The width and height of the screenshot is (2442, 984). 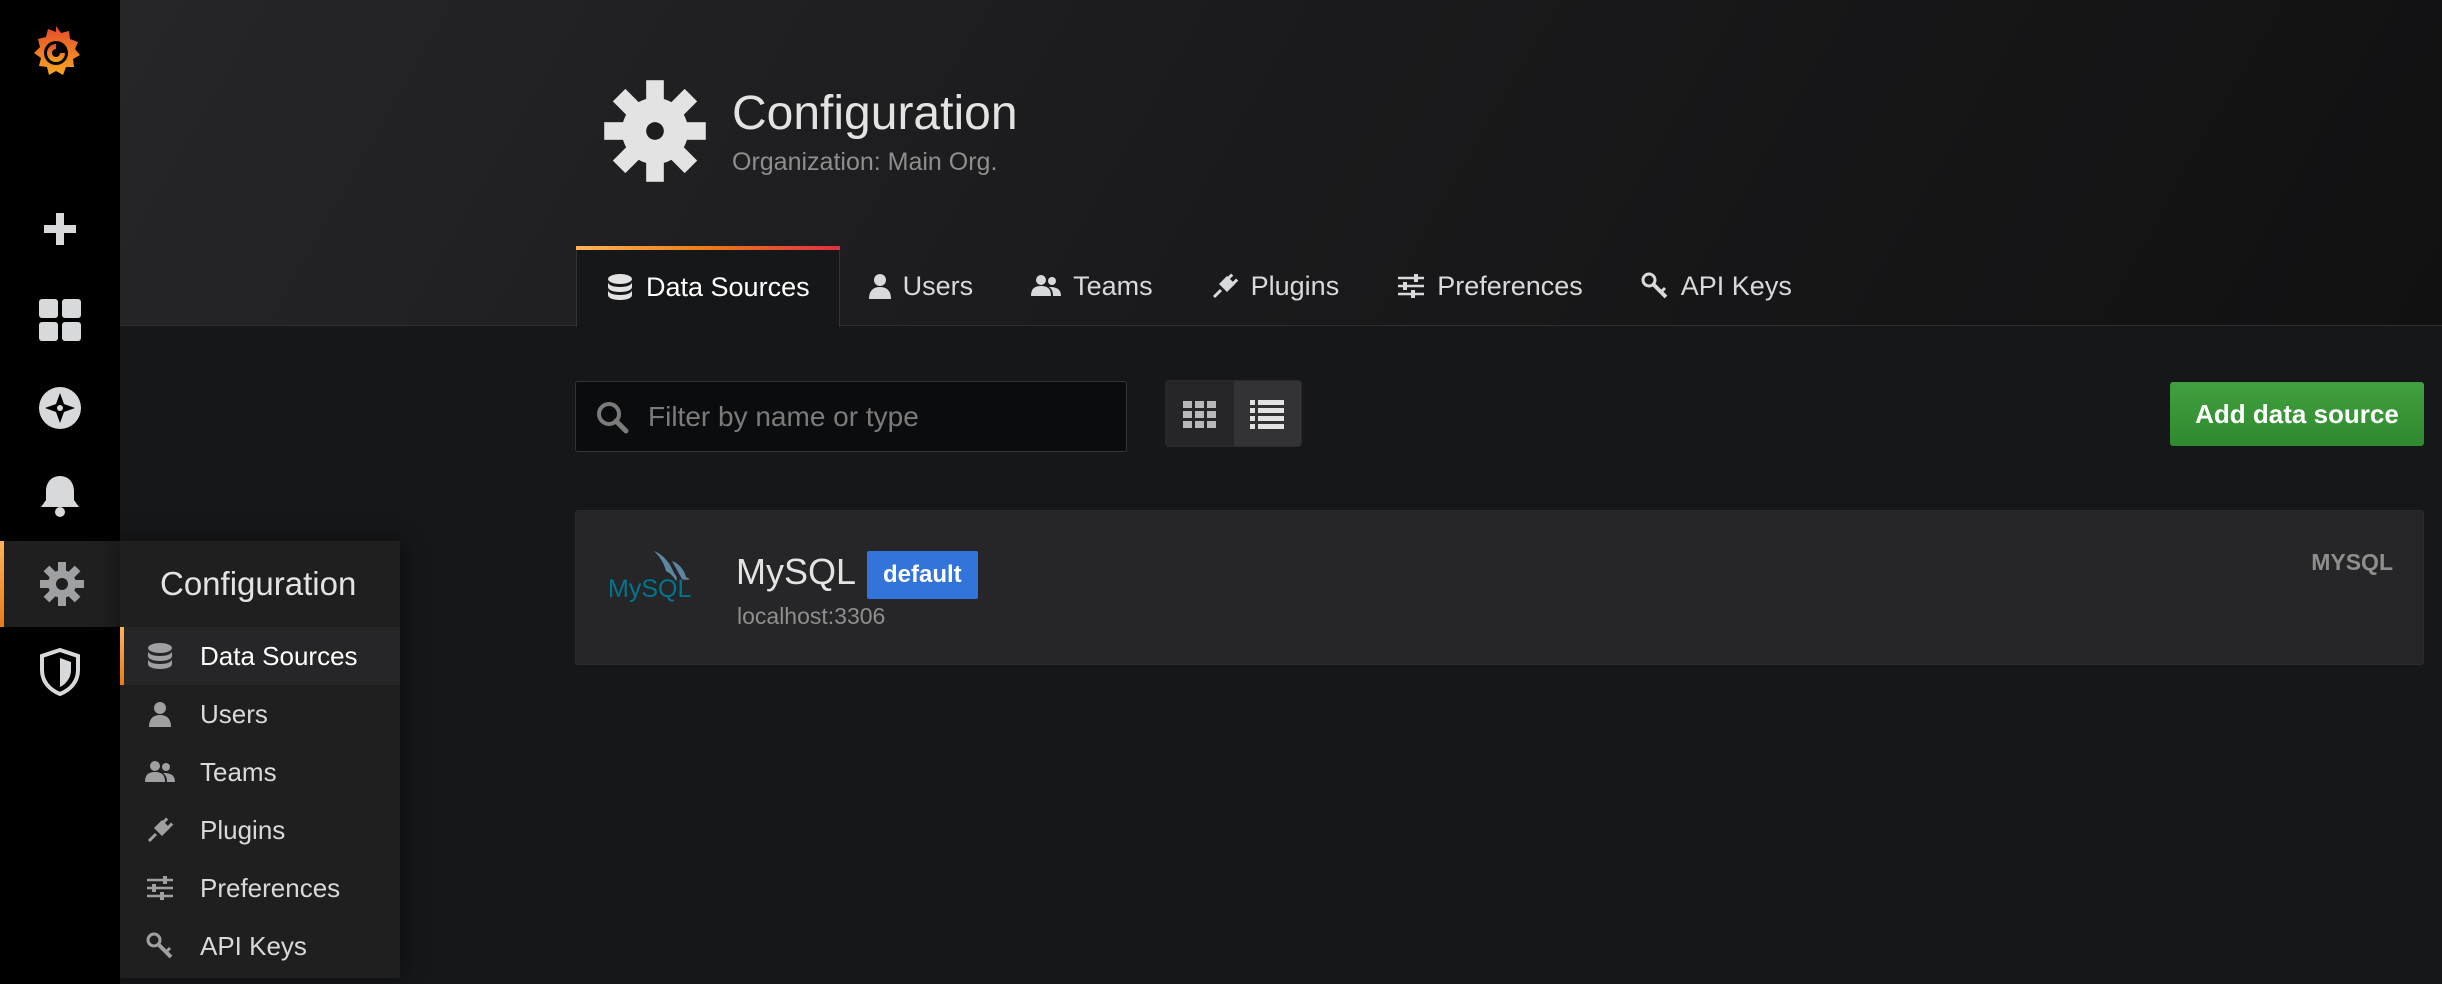 I want to click on dropdown-item-data-sources: Data Sources, so click(x=260, y=656).